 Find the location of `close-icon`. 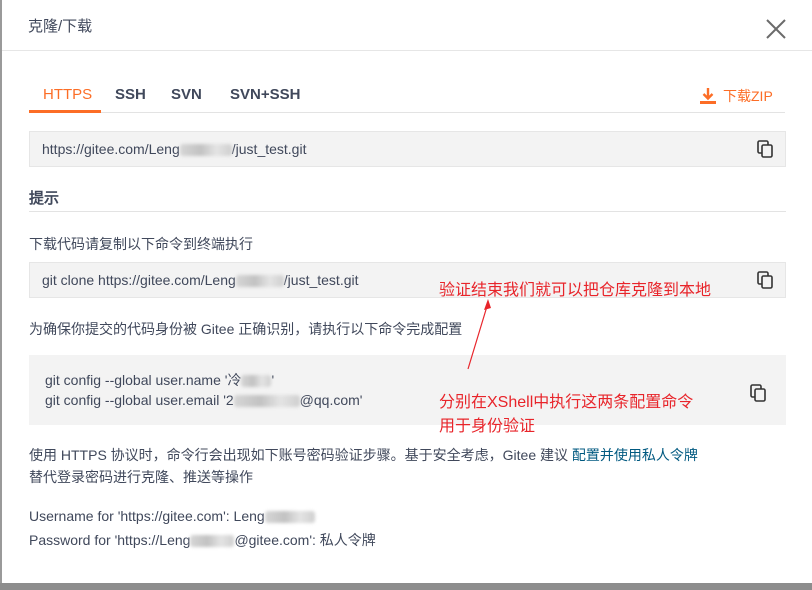

close-icon is located at coordinates (776, 29).